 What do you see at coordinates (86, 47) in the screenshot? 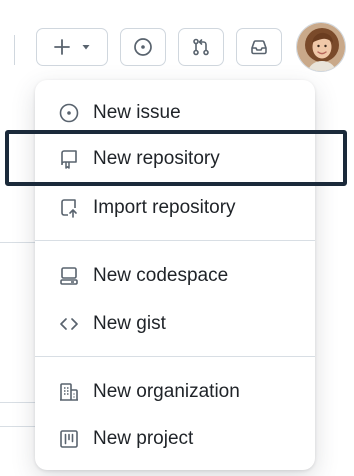
I see `triangle-down-icon` at bounding box center [86, 47].